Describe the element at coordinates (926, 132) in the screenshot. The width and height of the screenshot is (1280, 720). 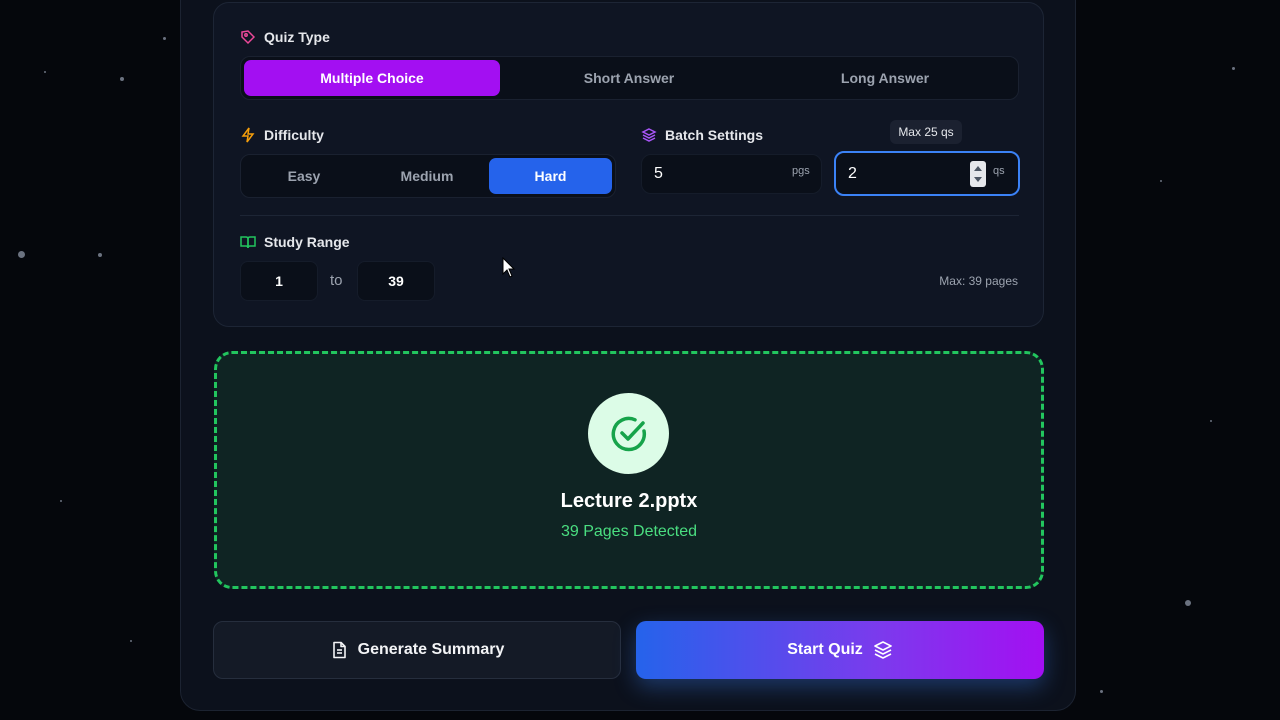
I see `max-questions-tooltip: Max 25 qs` at that location.